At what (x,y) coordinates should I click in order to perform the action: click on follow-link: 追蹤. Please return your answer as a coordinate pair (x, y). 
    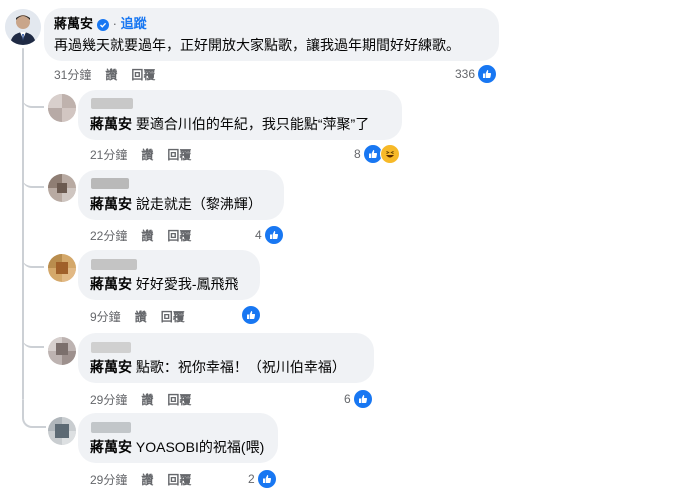
    Looking at the image, I should click on (134, 23).